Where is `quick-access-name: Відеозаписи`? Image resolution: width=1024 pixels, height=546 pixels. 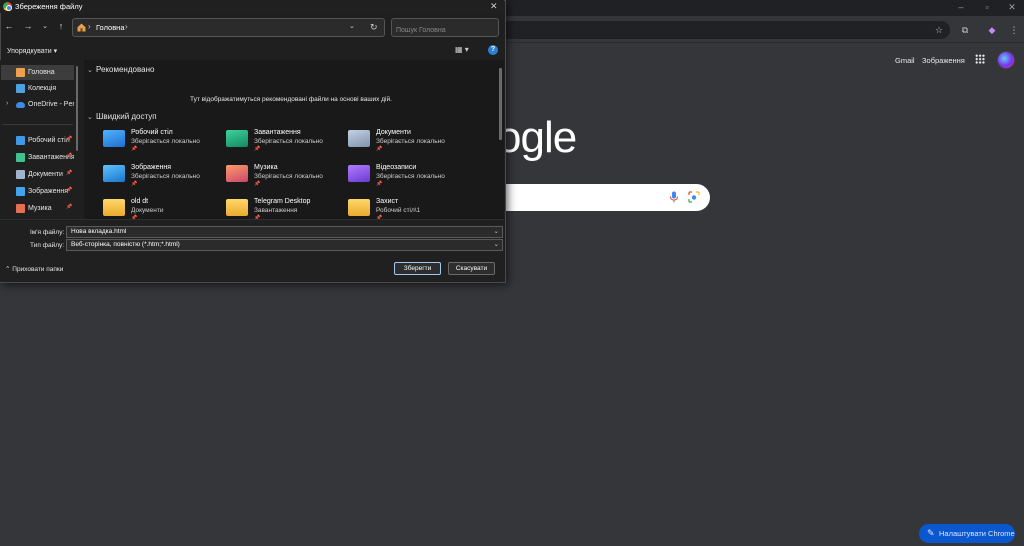 quick-access-name: Відеозаписи is located at coordinates (396, 167).